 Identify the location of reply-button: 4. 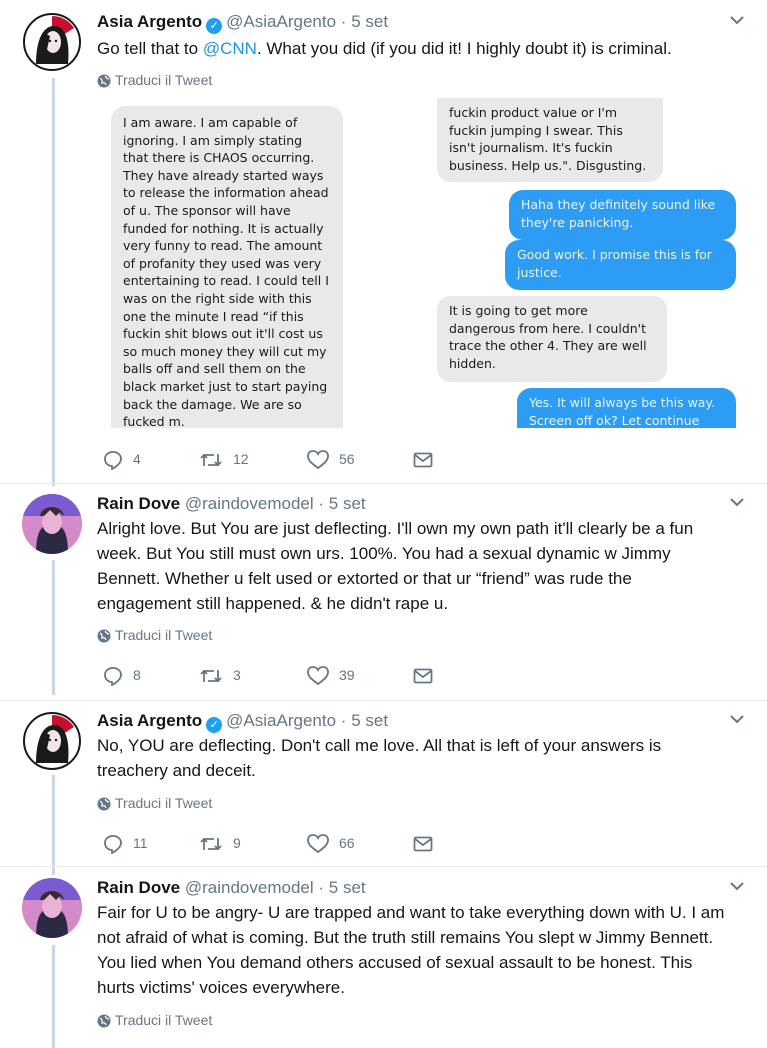
(122, 459).